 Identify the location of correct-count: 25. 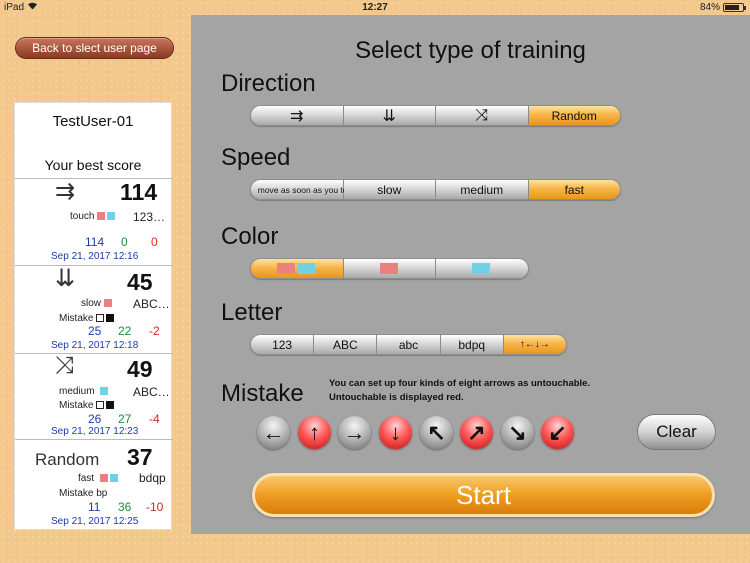
(95, 331).